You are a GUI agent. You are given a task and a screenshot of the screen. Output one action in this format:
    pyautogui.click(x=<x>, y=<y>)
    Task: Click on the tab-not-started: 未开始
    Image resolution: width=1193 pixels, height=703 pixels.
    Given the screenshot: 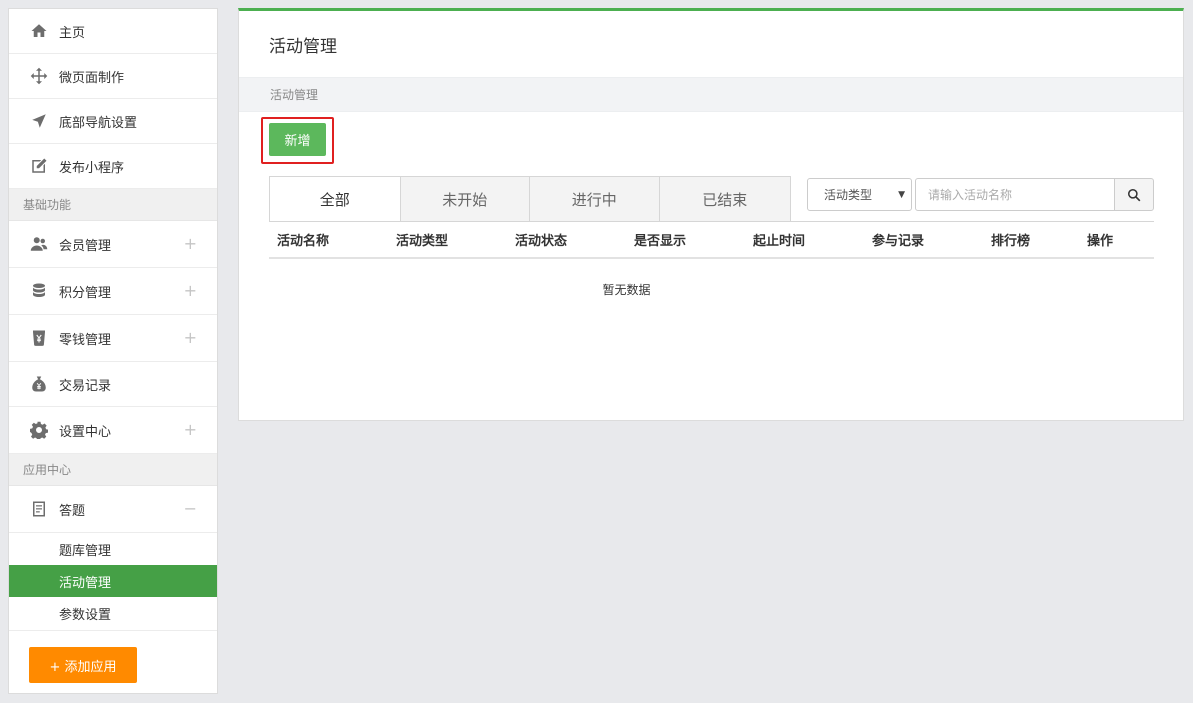 What is the action you would take?
    pyautogui.click(x=464, y=199)
    